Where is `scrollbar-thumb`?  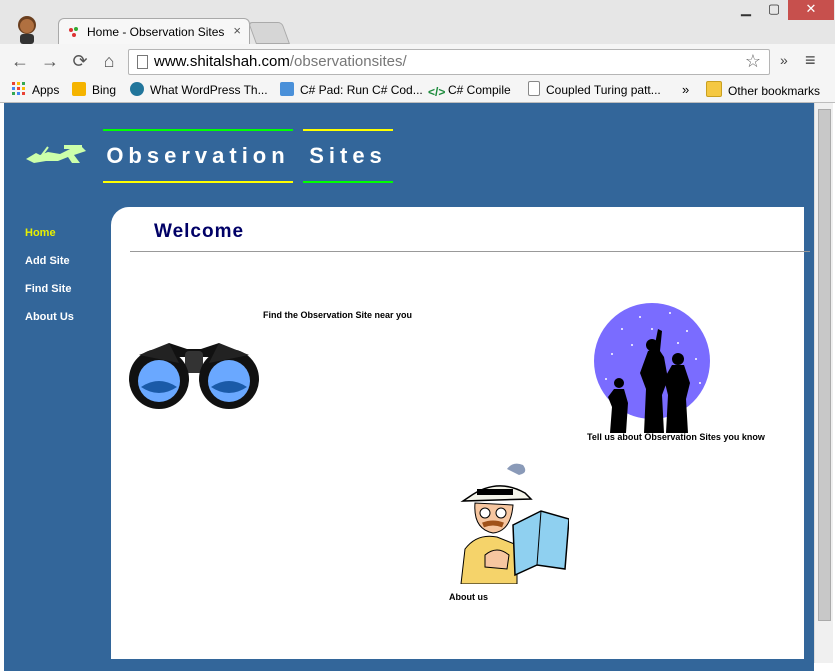
scrollbar-thumb is located at coordinates (824, 365).